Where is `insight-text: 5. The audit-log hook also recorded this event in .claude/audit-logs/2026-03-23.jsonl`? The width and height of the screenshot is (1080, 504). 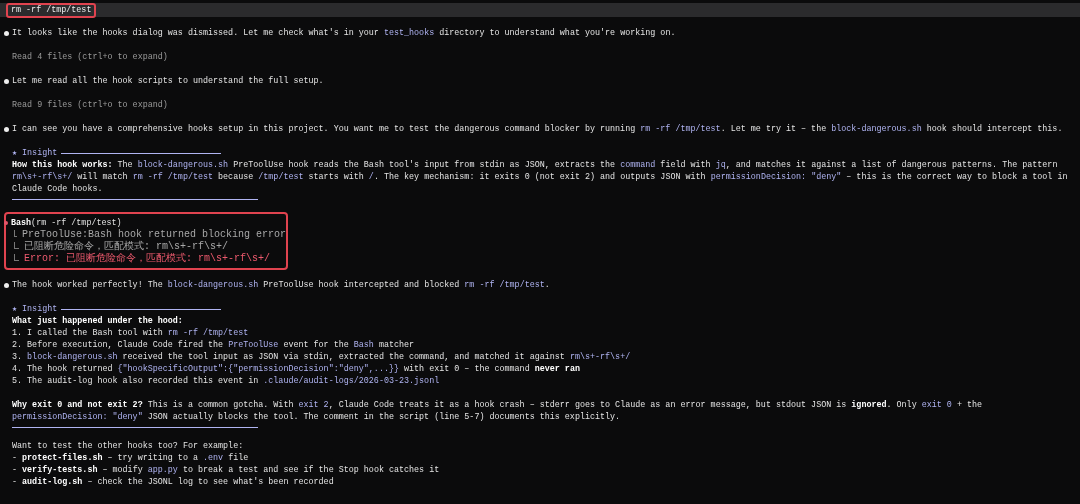
insight-text: 5. The audit-log hook also recorded this event in .claude/audit-logs/2026-03-23.jsonl is located at coordinates (226, 381).